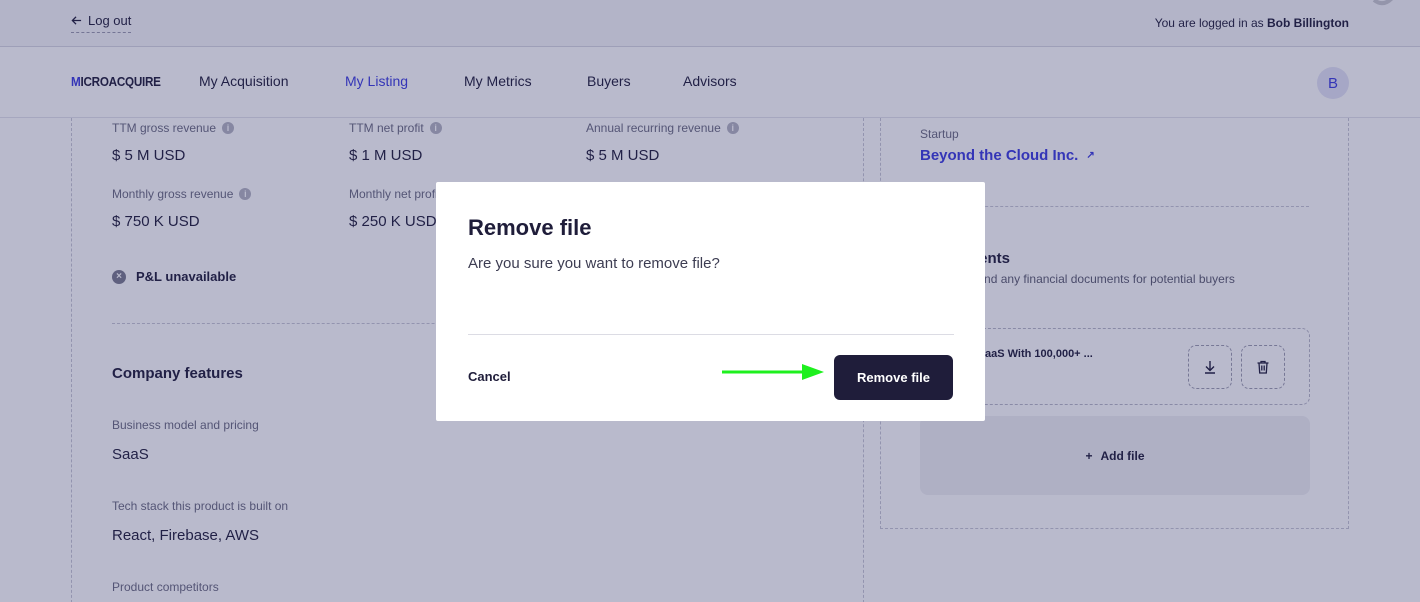 This screenshot has height=602, width=1420. Describe the element at coordinates (530, 227) in the screenshot. I see `dialog-title: Remove file` at that location.